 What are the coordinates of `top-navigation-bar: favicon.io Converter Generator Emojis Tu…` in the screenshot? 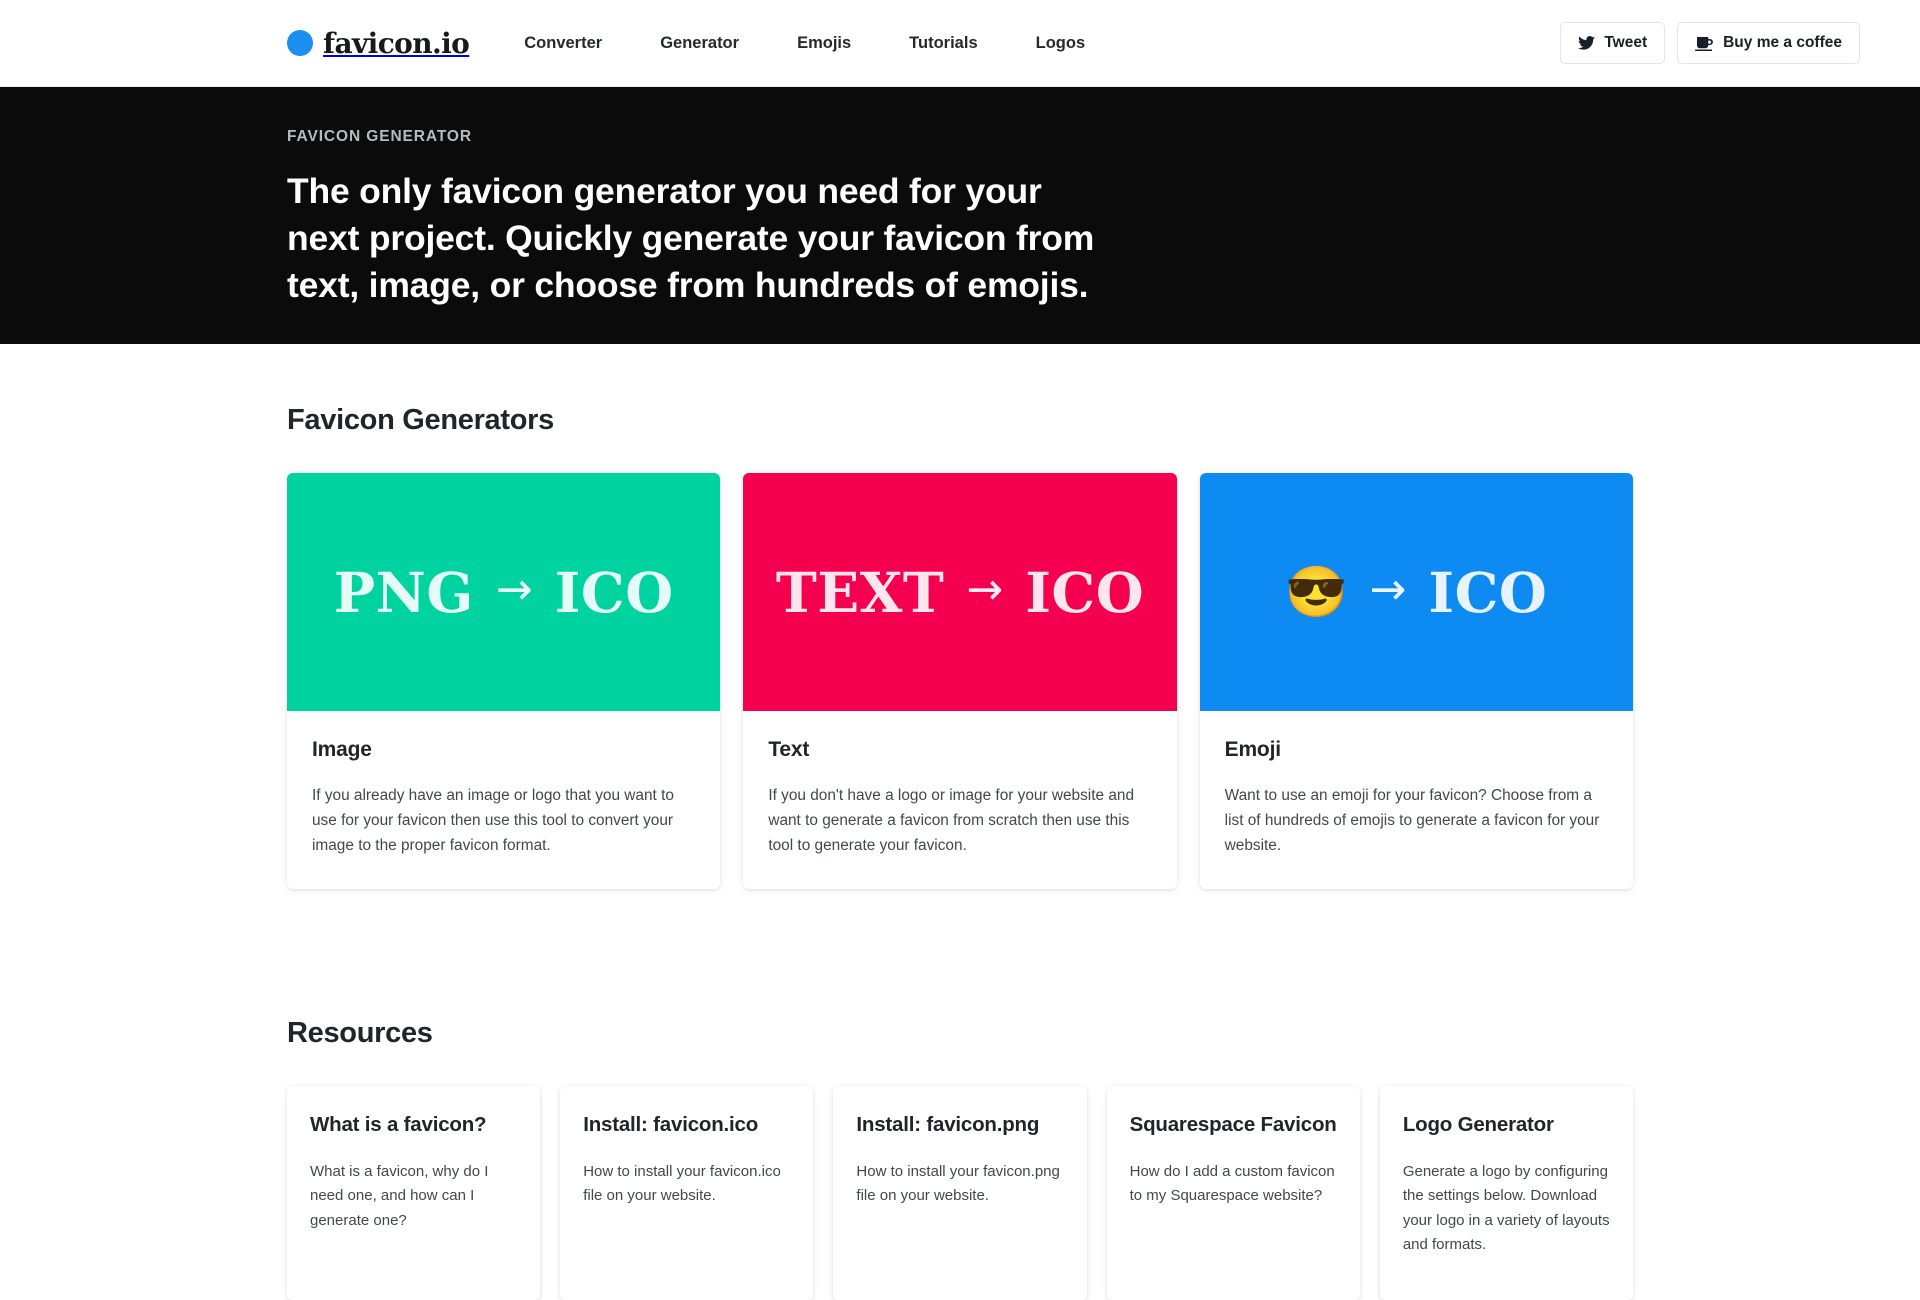 It's located at (960, 43).